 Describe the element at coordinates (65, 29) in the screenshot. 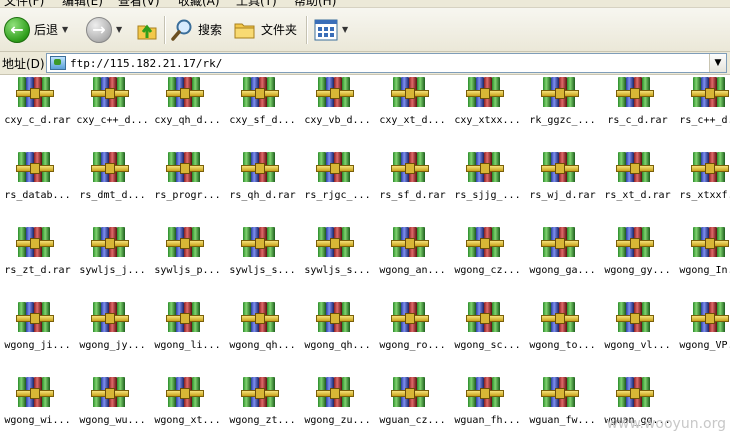

I see `back-dropdown-icon: ▼` at that location.